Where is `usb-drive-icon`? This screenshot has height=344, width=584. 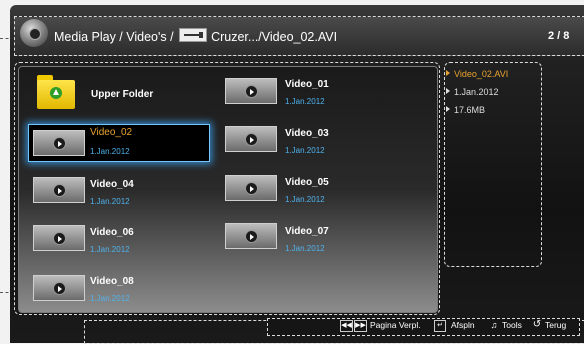 usb-drive-icon is located at coordinates (193, 35).